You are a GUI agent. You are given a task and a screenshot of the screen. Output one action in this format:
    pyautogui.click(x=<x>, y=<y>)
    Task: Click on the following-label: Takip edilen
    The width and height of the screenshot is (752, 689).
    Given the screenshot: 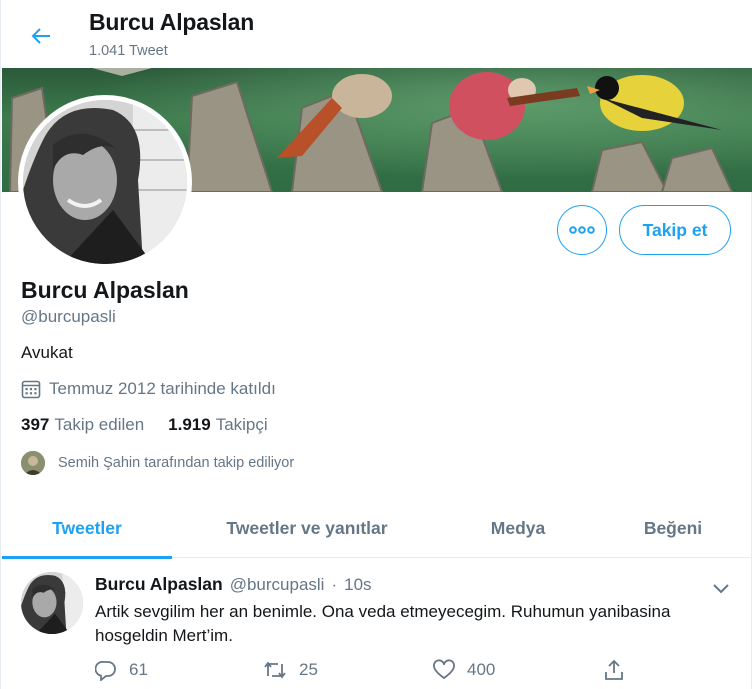 What is the action you would take?
    pyautogui.click(x=99, y=424)
    